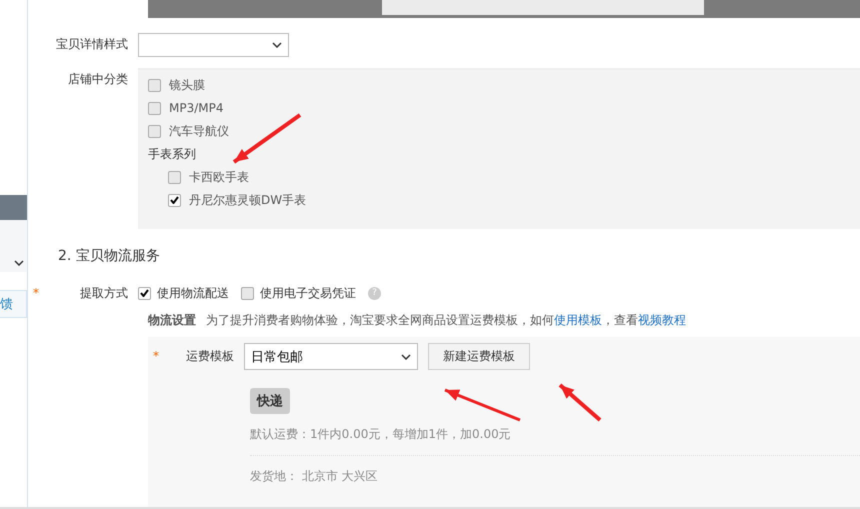 The width and height of the screenshot is (860, 509). What do you see at coordinates (199, 131) in the screenshot?
I see `category-label: 汽车导航仪` at bounding box center [199, 131].